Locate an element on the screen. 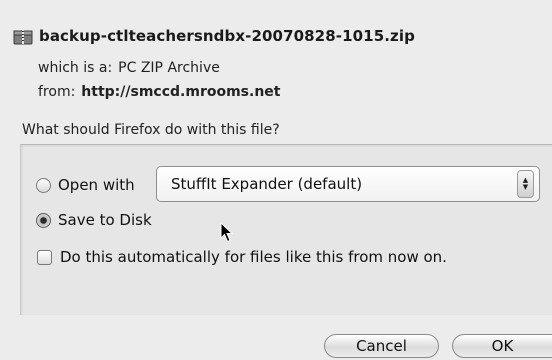  save-to-disk-label: Save to Disk is located at coordinates (105, 220).